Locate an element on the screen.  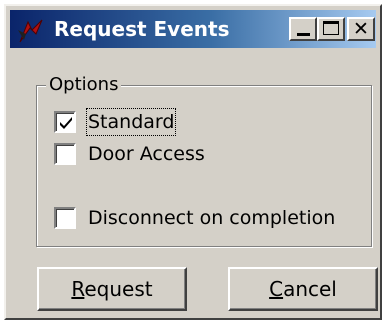
app-icon is located at coordinates (31, 30).